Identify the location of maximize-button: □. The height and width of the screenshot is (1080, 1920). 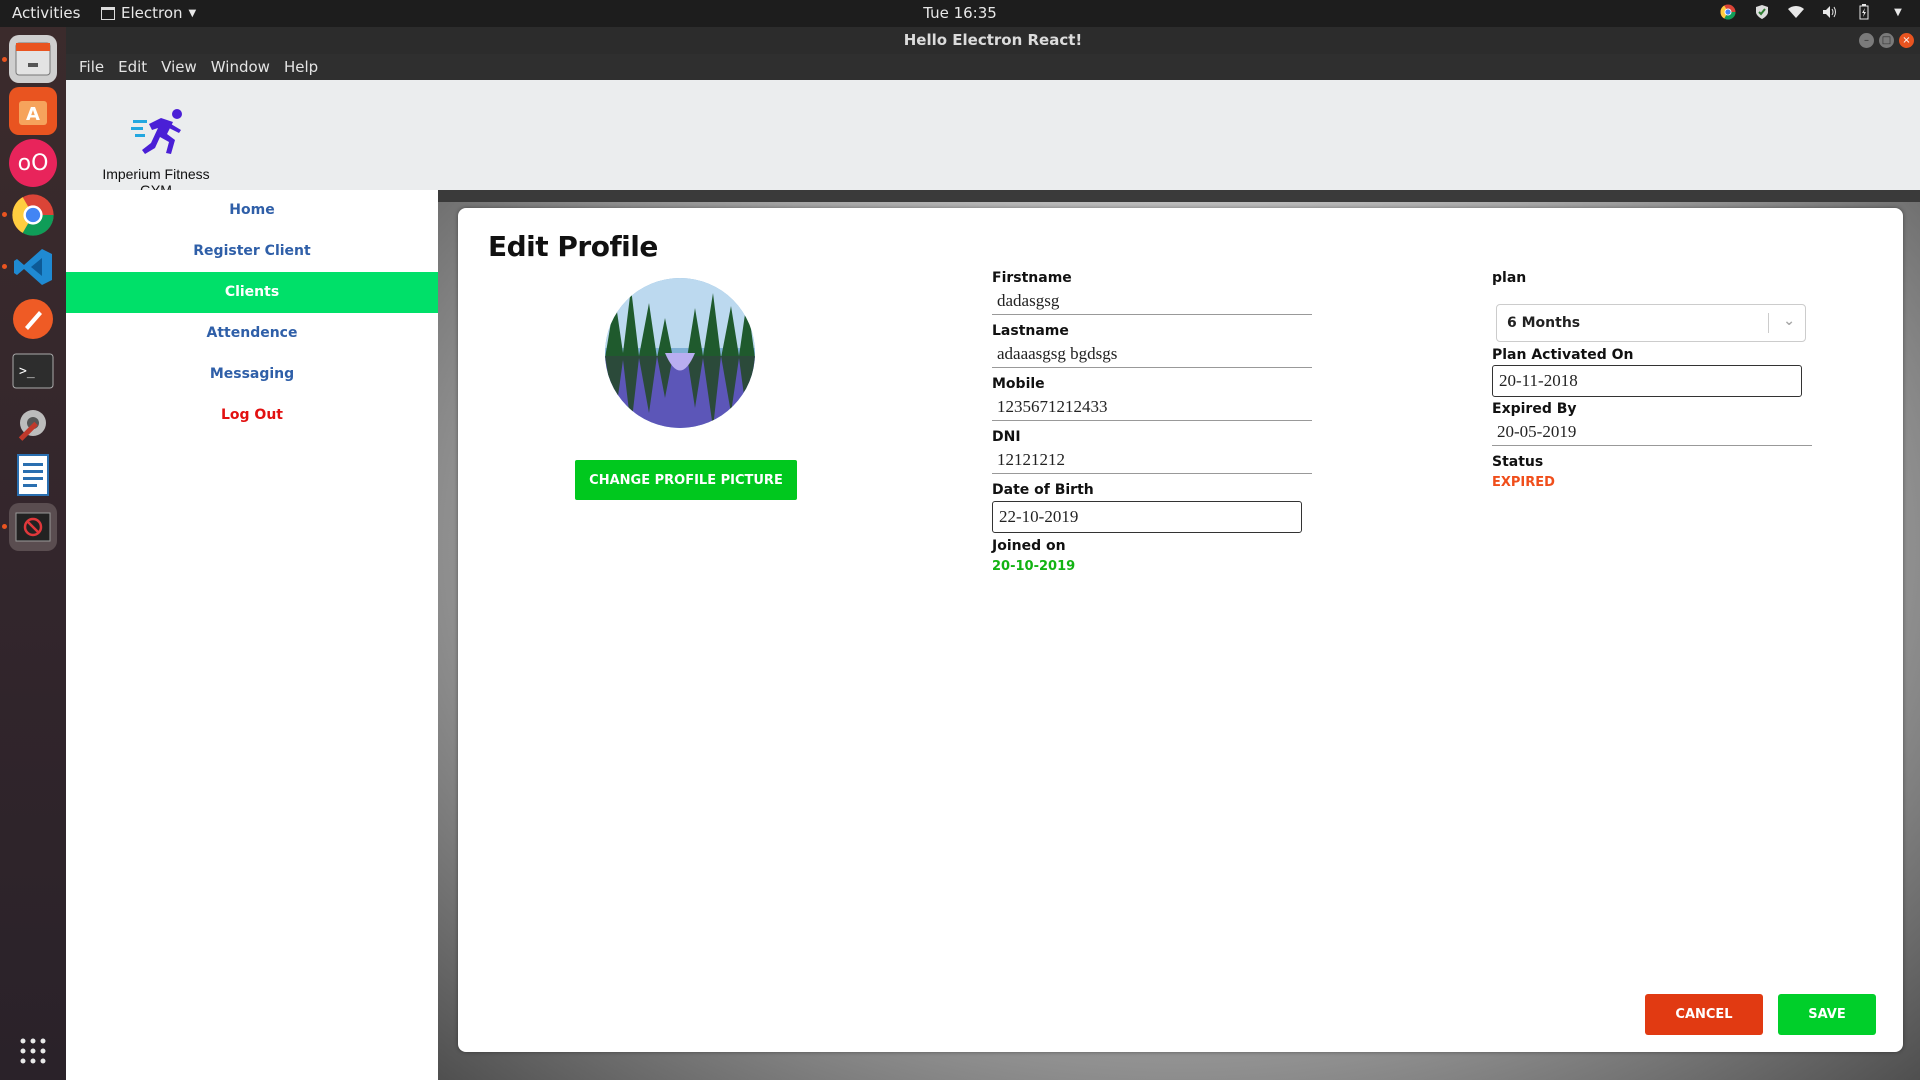
(1886, 40).